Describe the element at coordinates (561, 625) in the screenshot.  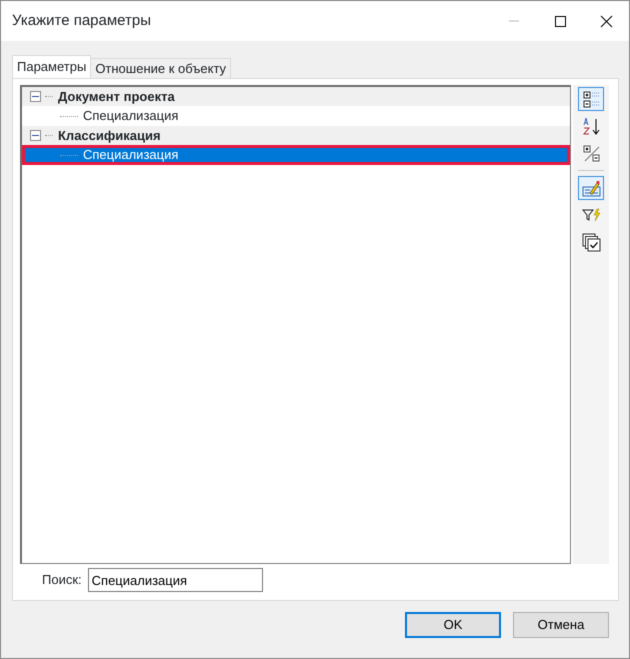
I see `cancel-button: Отмена` at that location.